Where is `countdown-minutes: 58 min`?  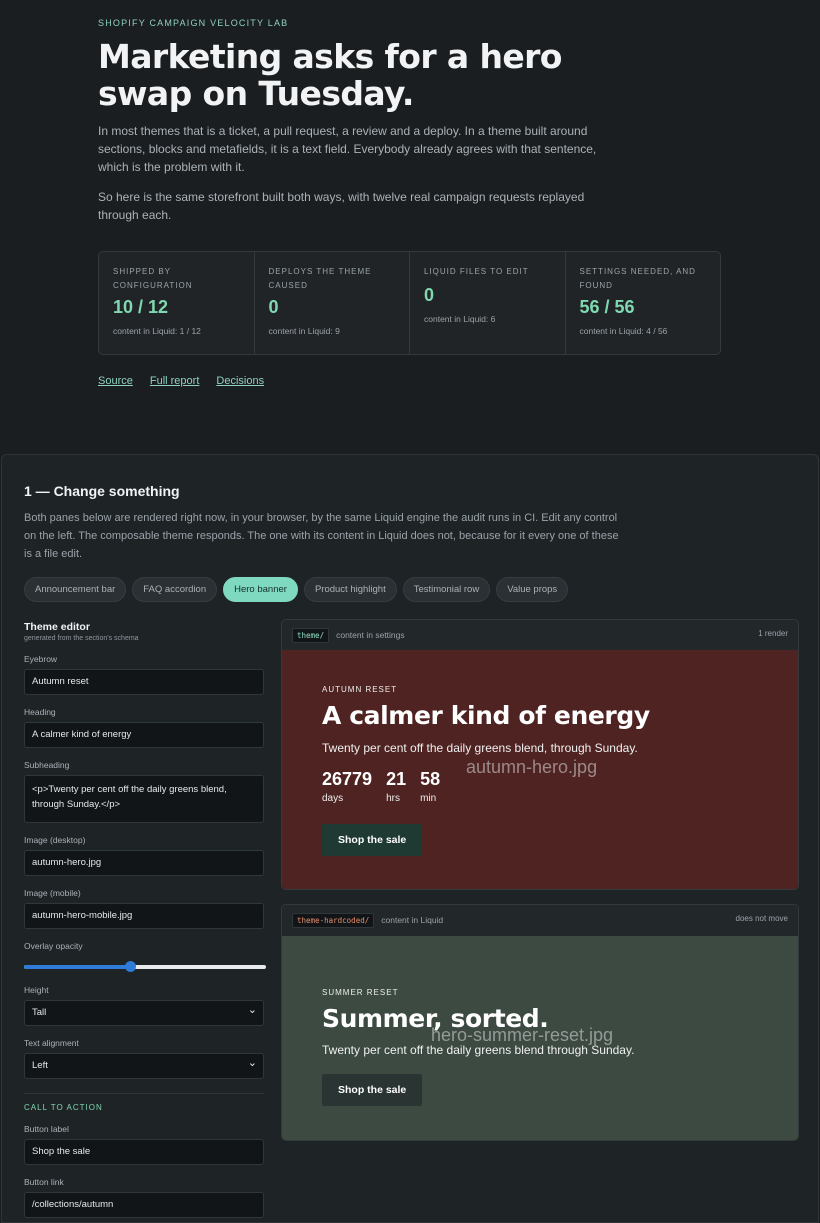
countdown-minutes: 58 min is located at coordinates (430, 786).